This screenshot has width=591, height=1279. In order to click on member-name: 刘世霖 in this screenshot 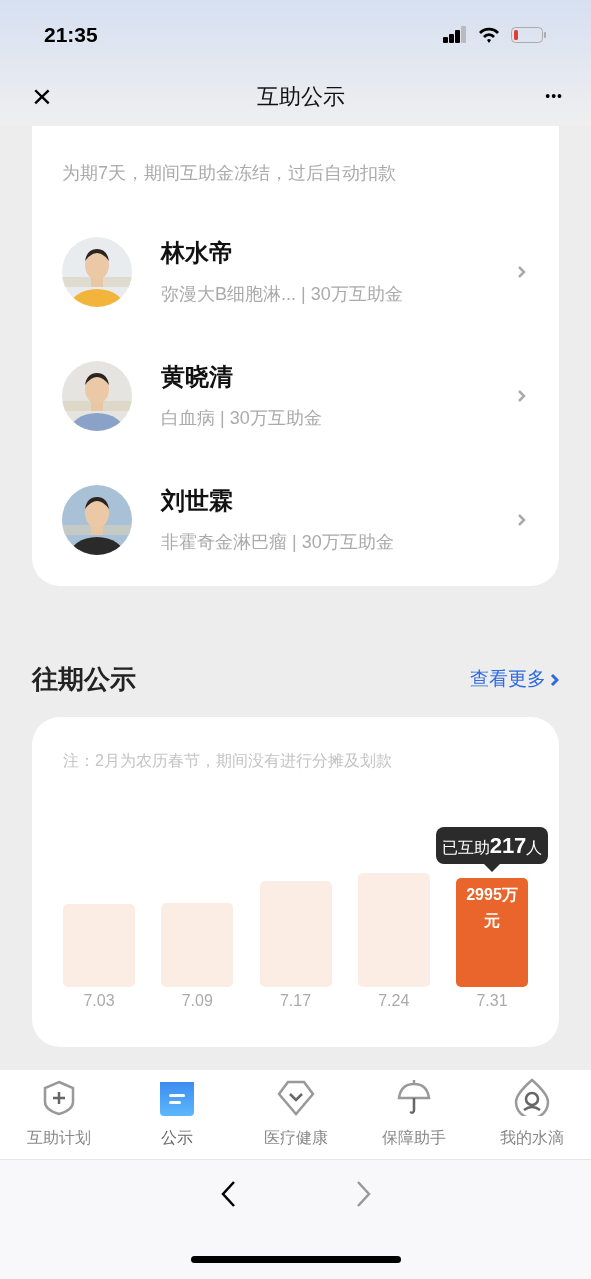, I will do `click(197, 501)`.